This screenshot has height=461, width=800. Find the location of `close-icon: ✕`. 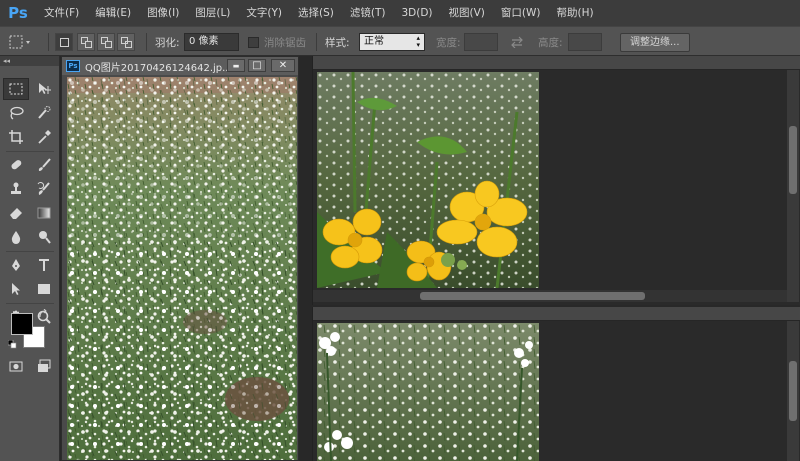

close-icon: ✕ is located at coordinates (283, 65).